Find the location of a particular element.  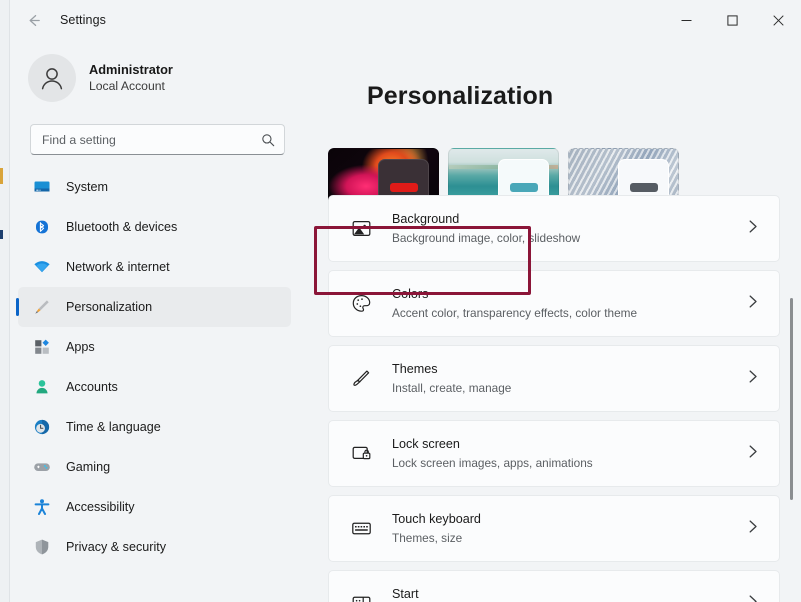

paintbrush-icon is located at coordinates (42, 307).